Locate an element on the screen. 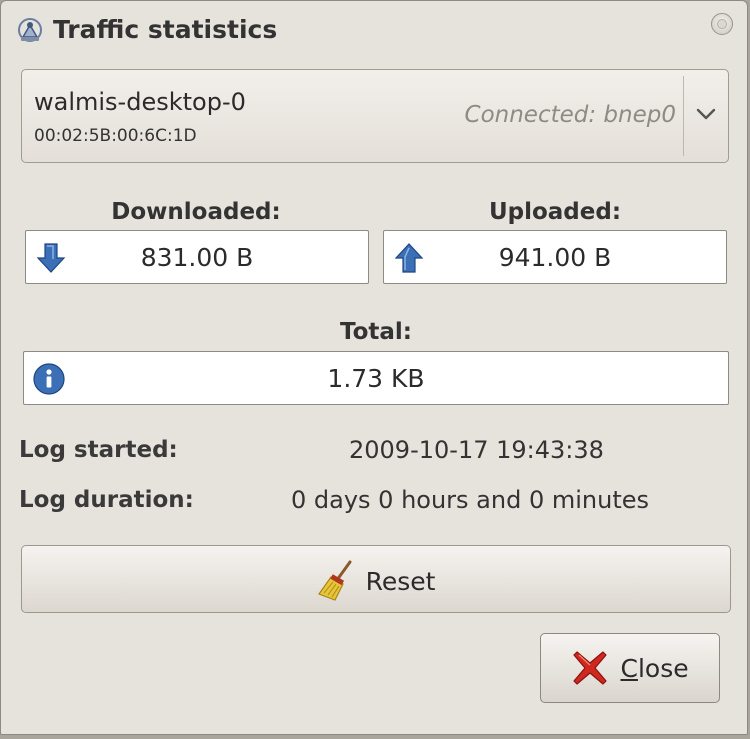  total-field: 1.73 KB is located at coordinates (376, 378).